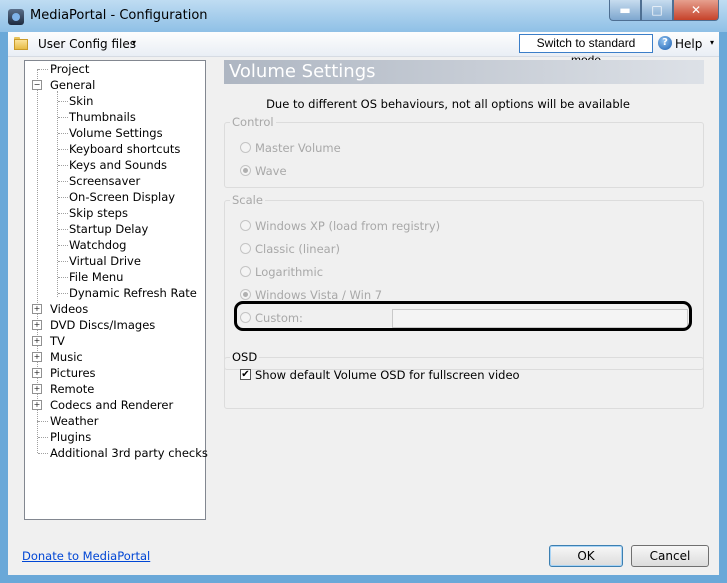 The height and width of the screenshot is (583, 727). What do you see at coordinates (688, 44) in the screenshot?
I see `help-menu: Help` at bounding box center [688, 44].